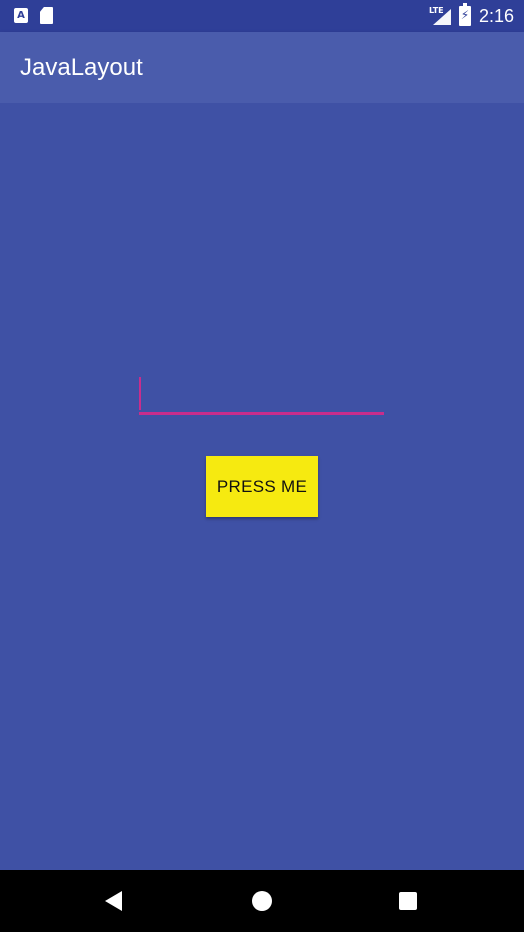 The height and width of the screenshot is (932, 524). I want to click on status-clock: 2:16, so click(496, 15).